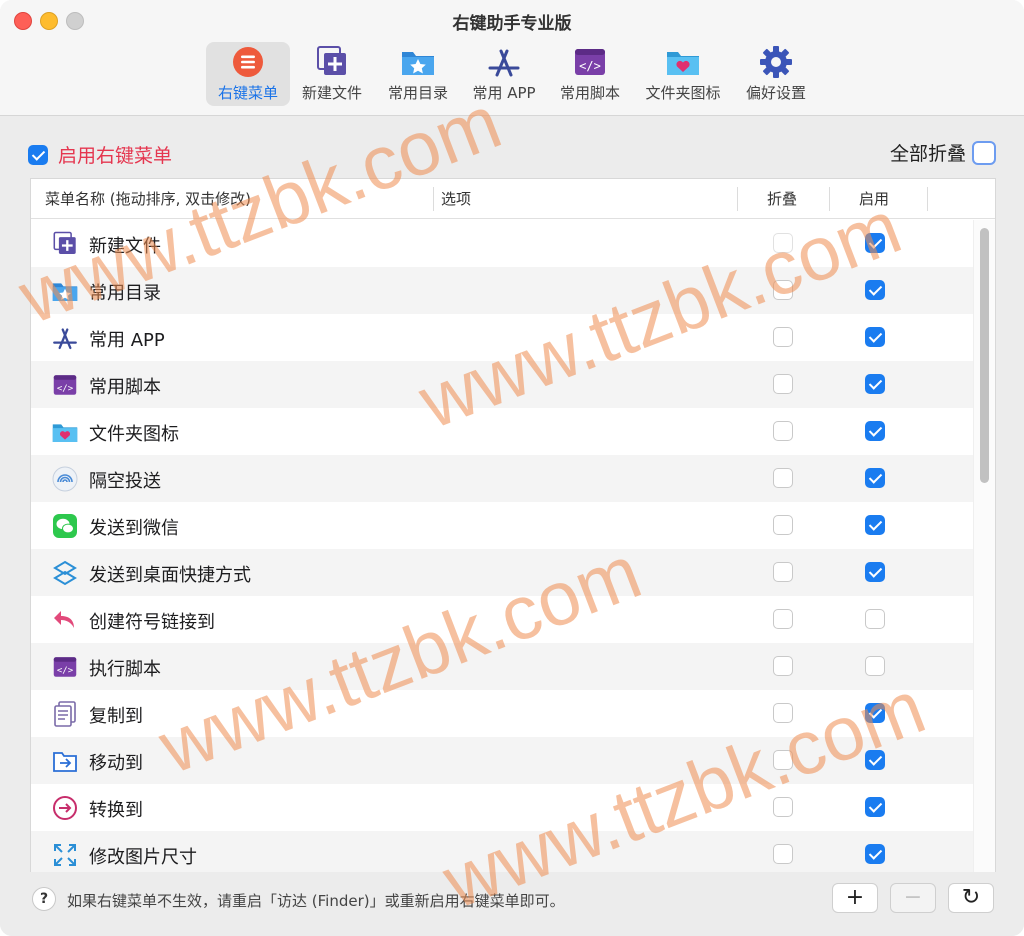 This screenshot has height=936, width=1024. Describe the element at coordinates (512, 24) in the screenshot. I see `window-title: 右键助手专业版` at that location.